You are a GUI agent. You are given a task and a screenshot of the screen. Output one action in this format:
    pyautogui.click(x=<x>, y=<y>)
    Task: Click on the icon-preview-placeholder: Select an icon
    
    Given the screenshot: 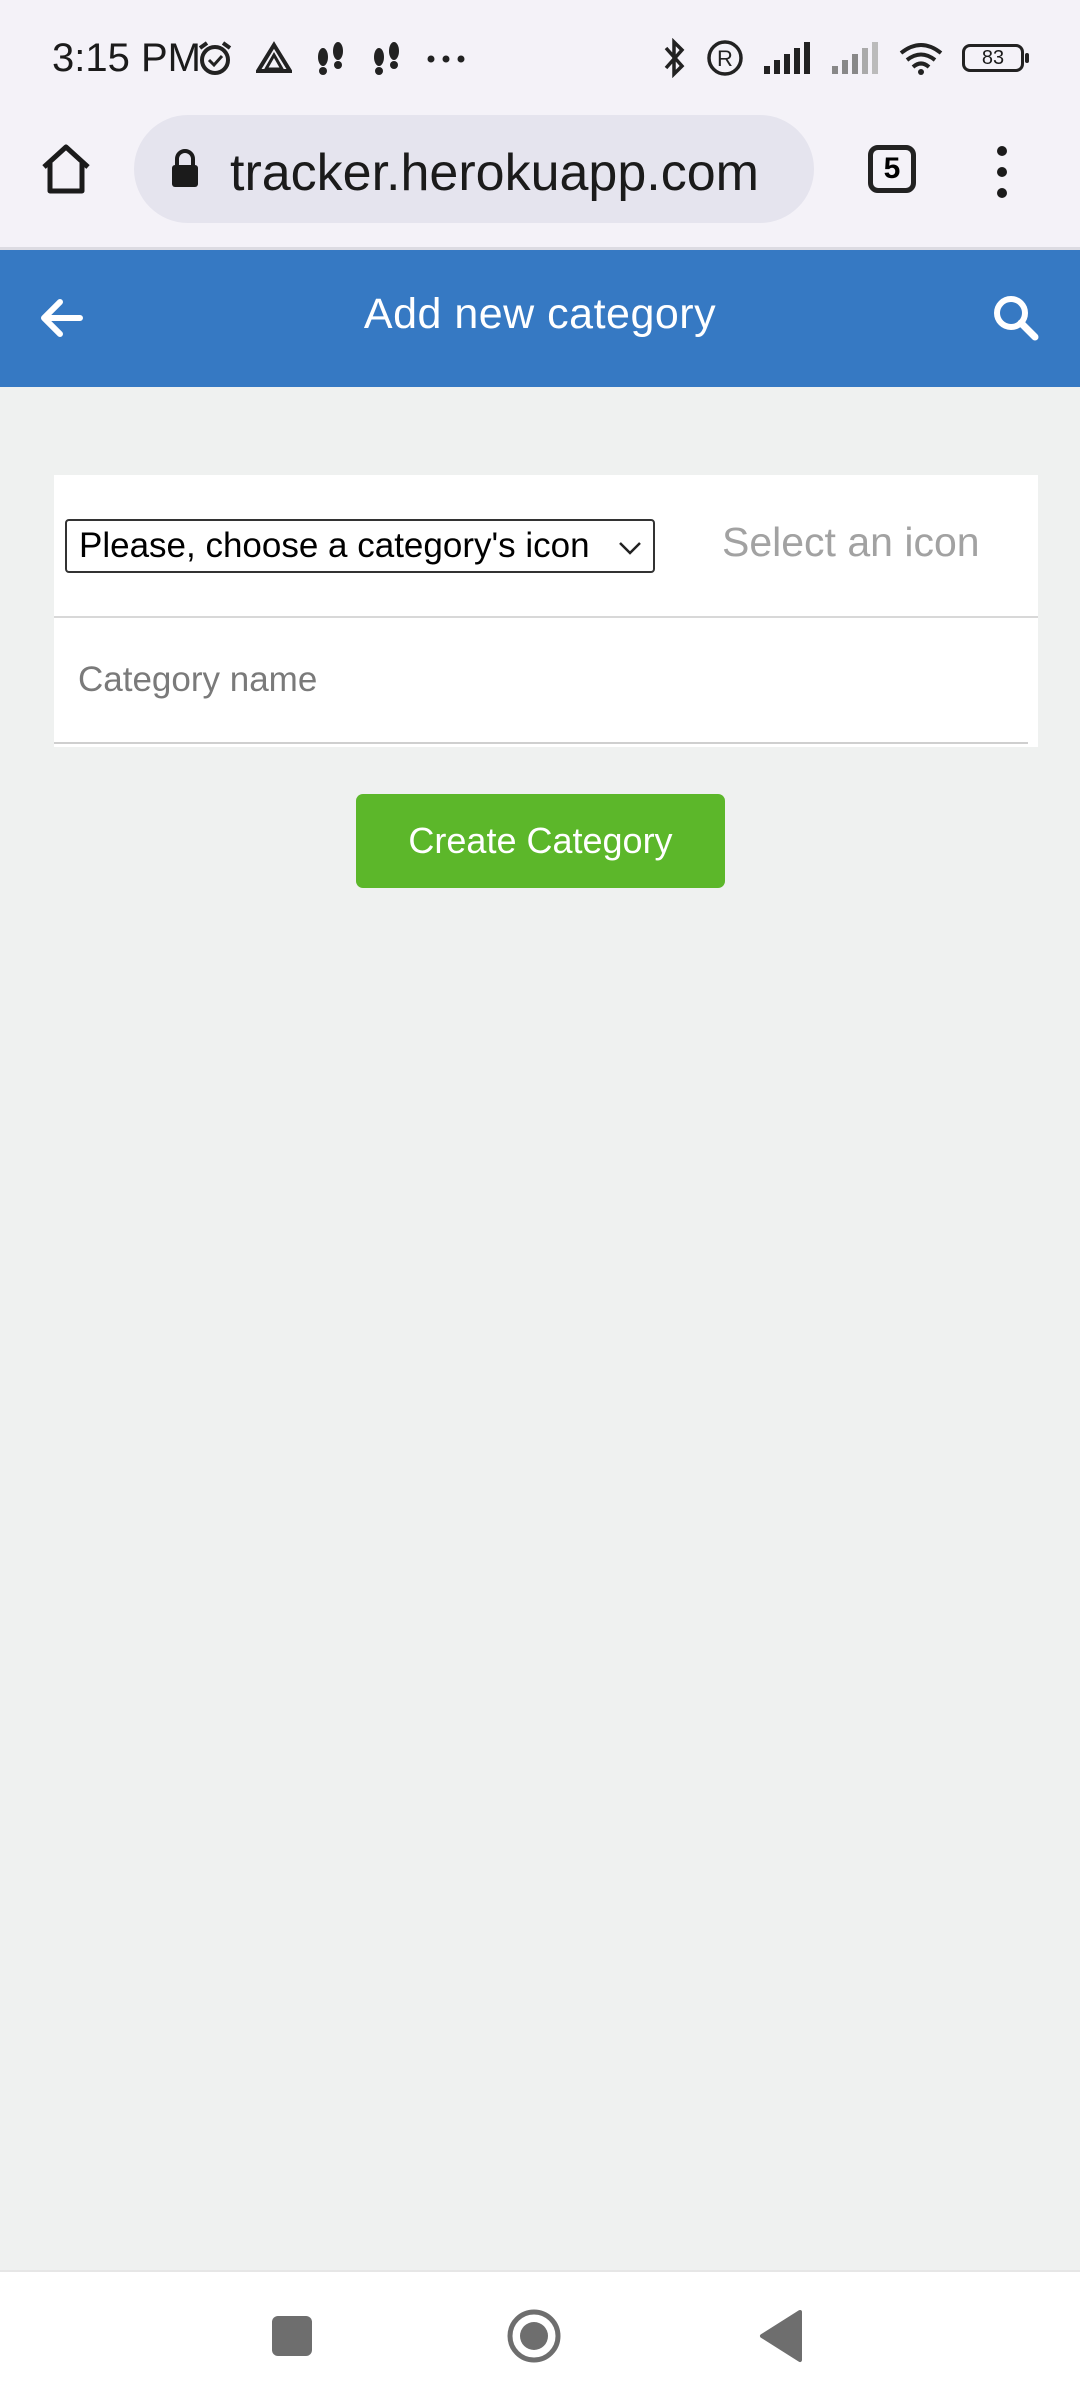 What is the action you would take?
    pyautogui.click(x=851, y=542)
    